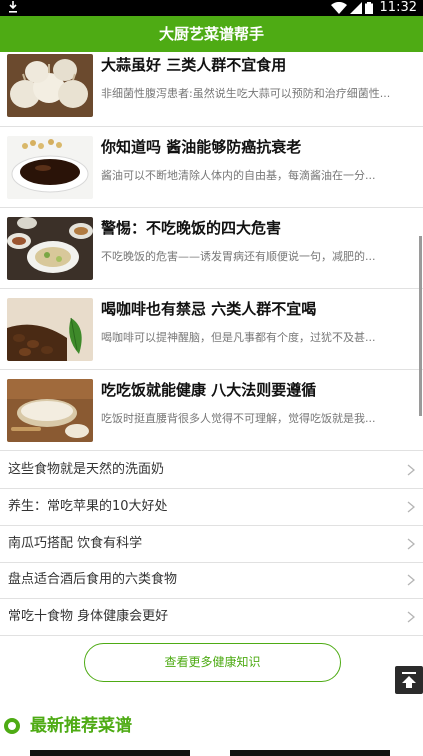 The height and width of the screenshot is (756, 423). I want to click on section-title: 最新推荐菜谱, so click(81, 726).